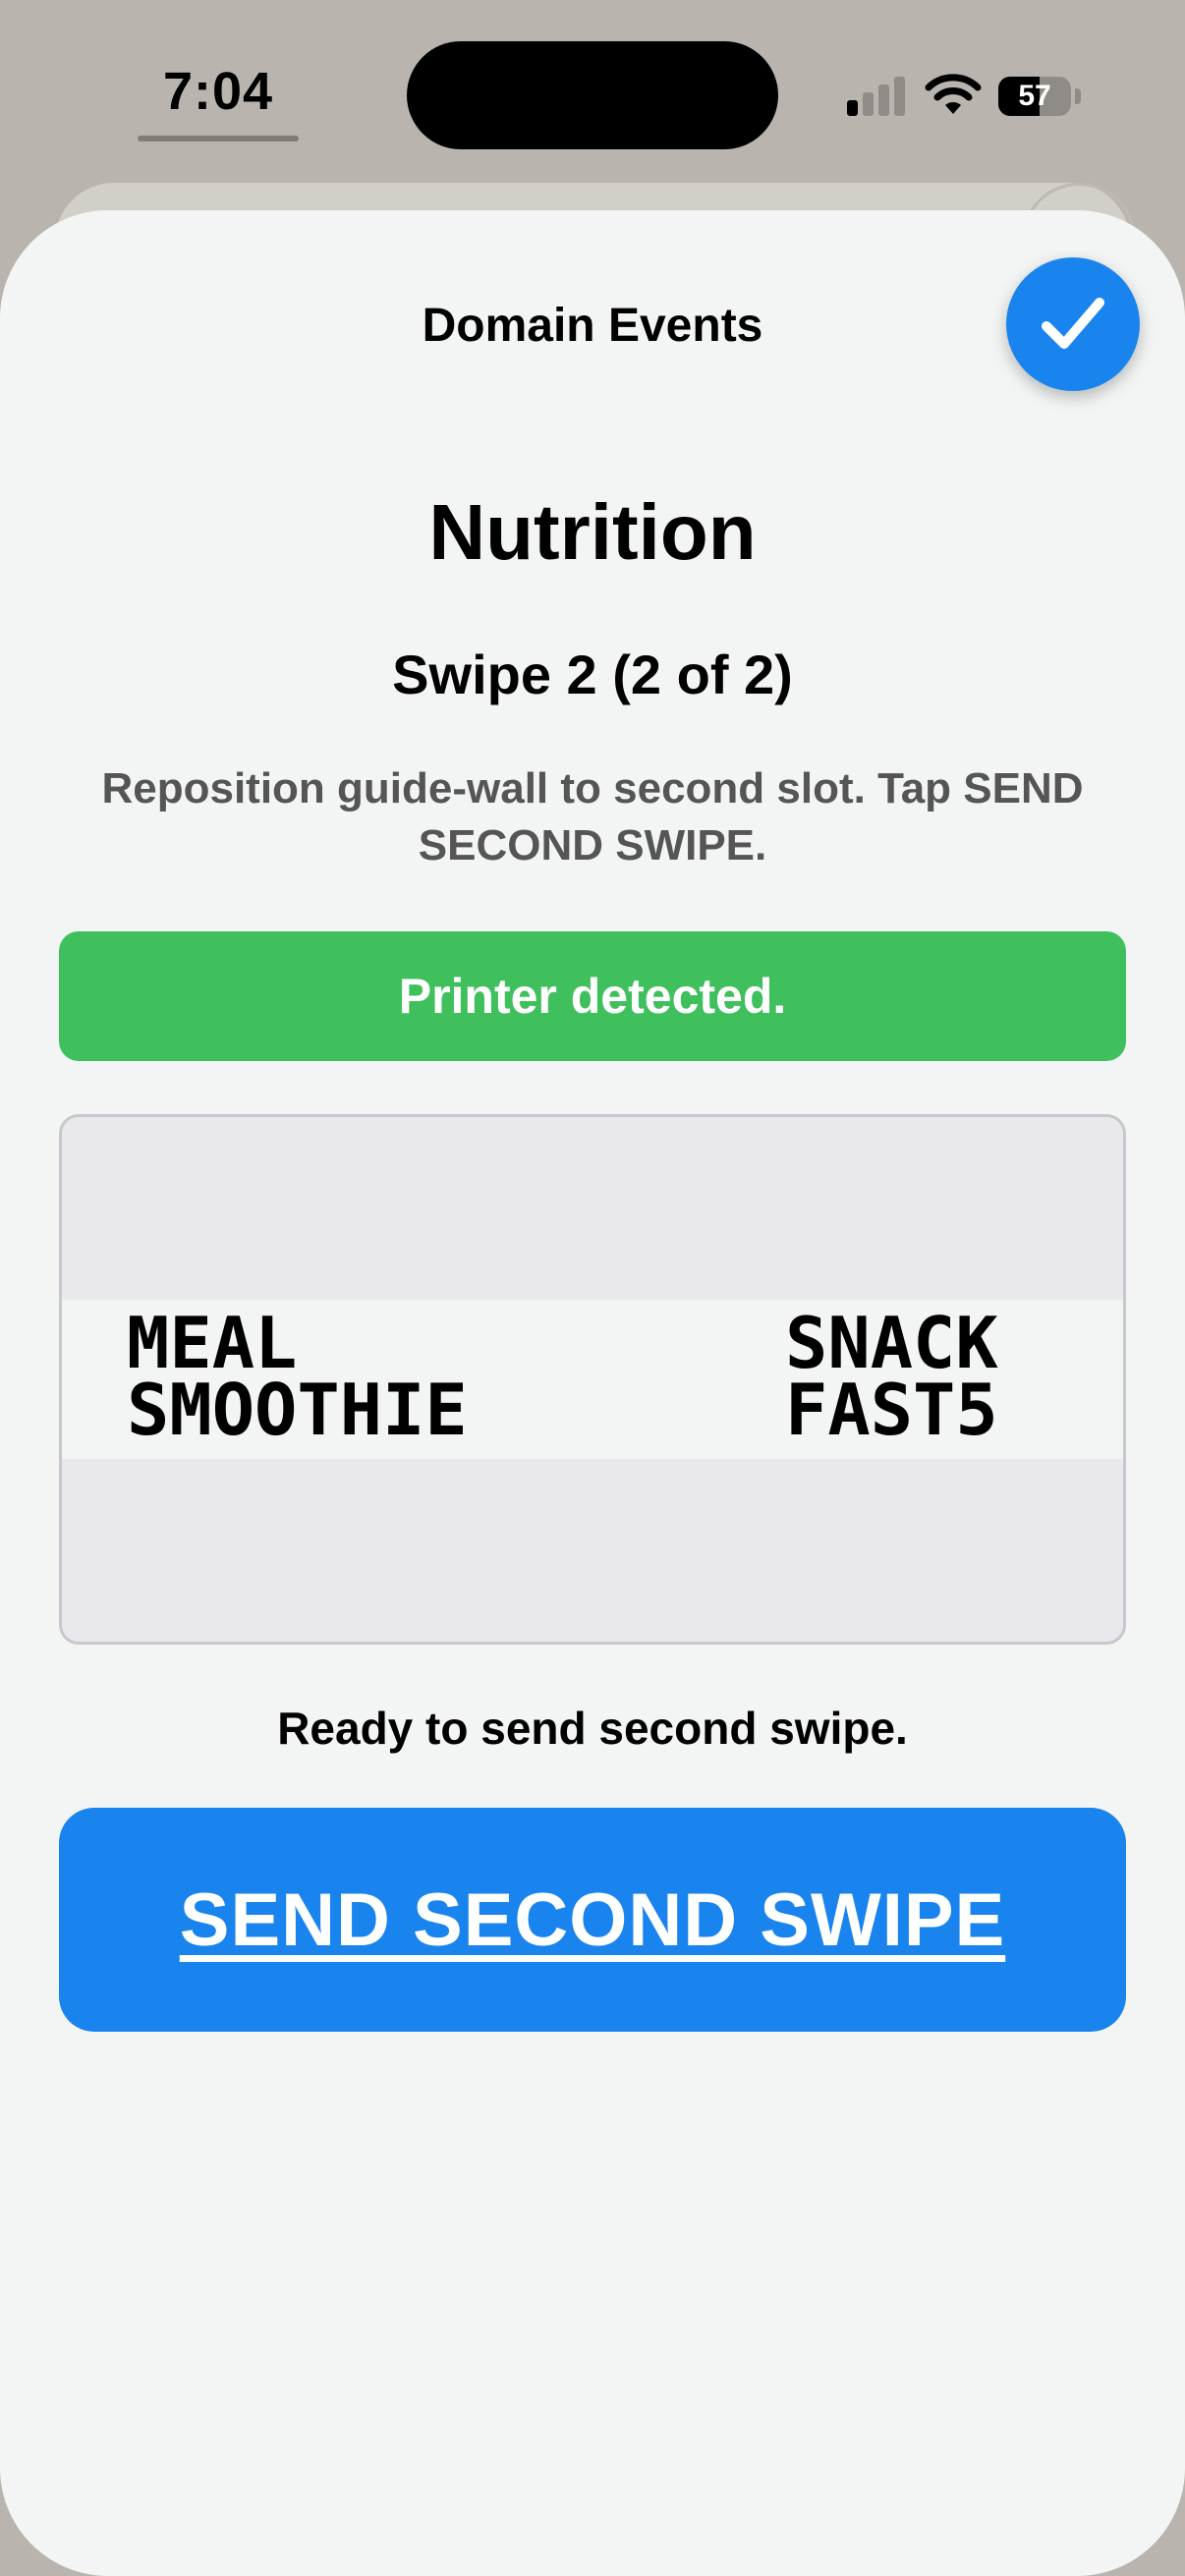 This screenshot has height=2576, width=1185. I want to click on dynamic-island, so click(592, 95).